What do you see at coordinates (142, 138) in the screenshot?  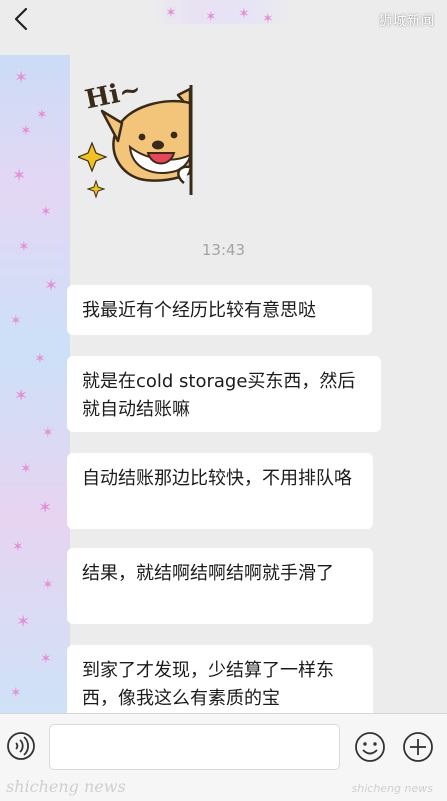 I see `dog-waving-sticker: Hi~` at bounding box center [142, 138].